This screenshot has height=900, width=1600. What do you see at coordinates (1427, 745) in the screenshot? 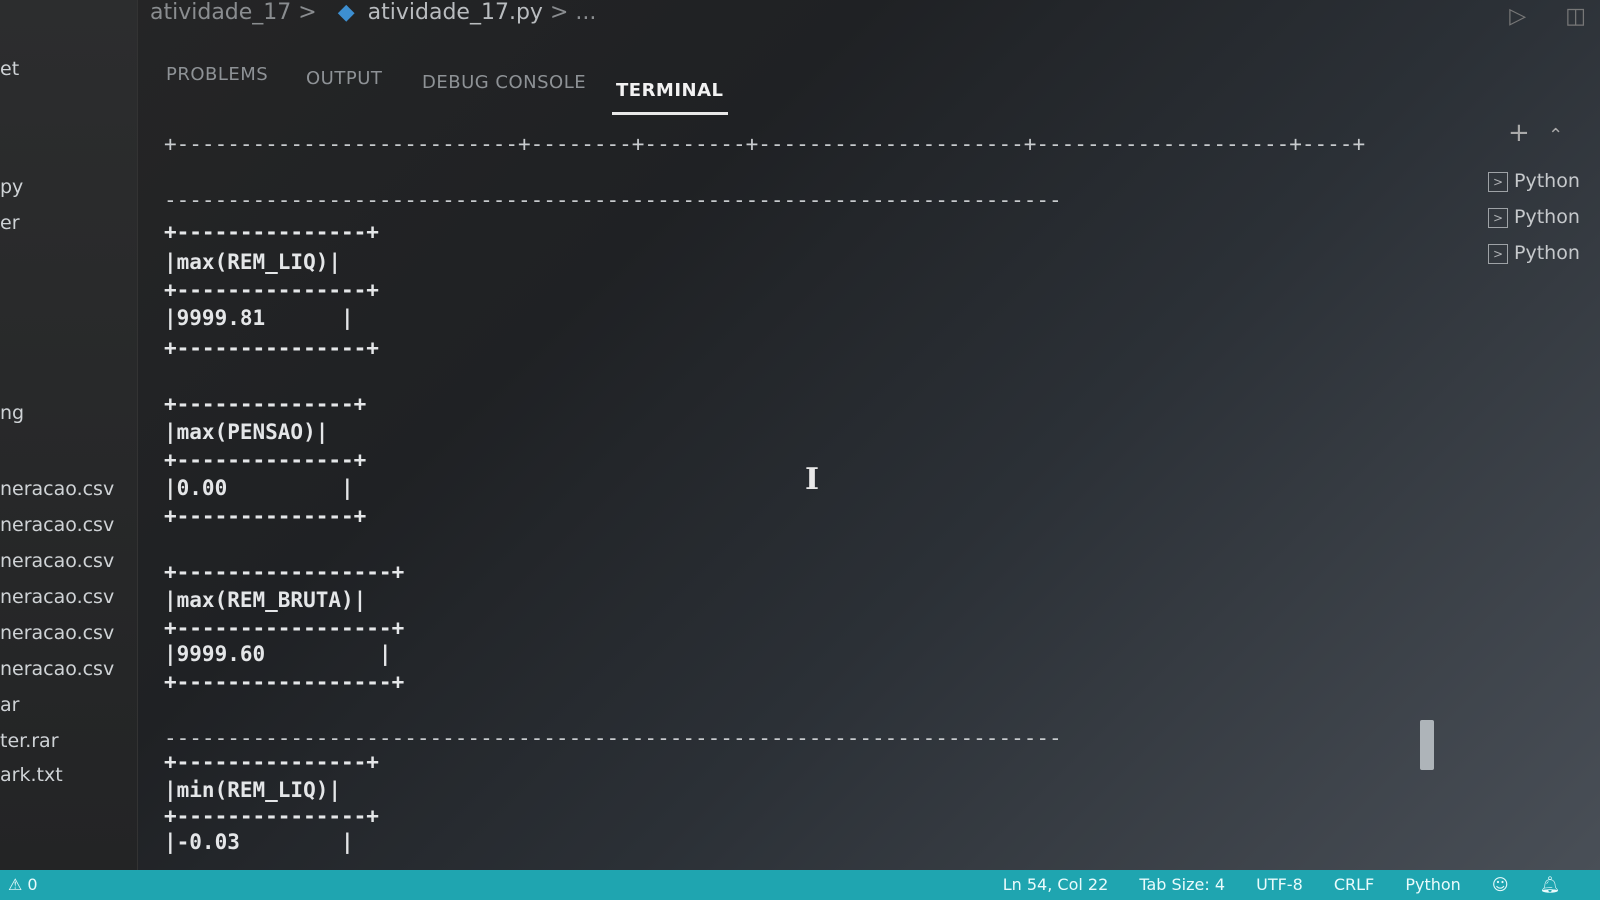
I see `terminal-scrollbar` at bounding box center [1427, 745].